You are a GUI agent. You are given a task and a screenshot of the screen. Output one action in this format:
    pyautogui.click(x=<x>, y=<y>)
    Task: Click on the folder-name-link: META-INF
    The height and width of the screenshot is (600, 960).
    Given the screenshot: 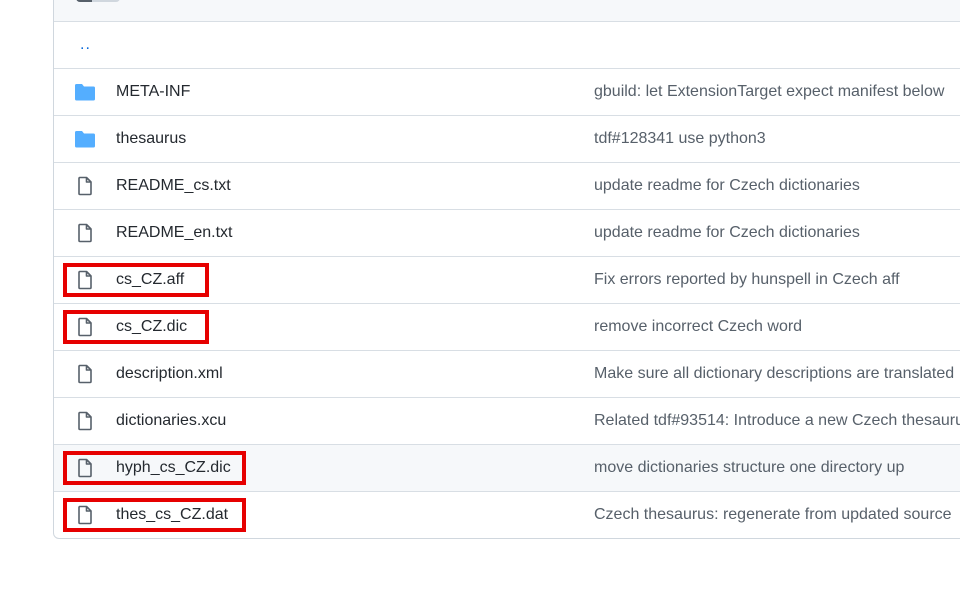 What is the action you would take?
    pyautogui.click(x=153, y=92)
    